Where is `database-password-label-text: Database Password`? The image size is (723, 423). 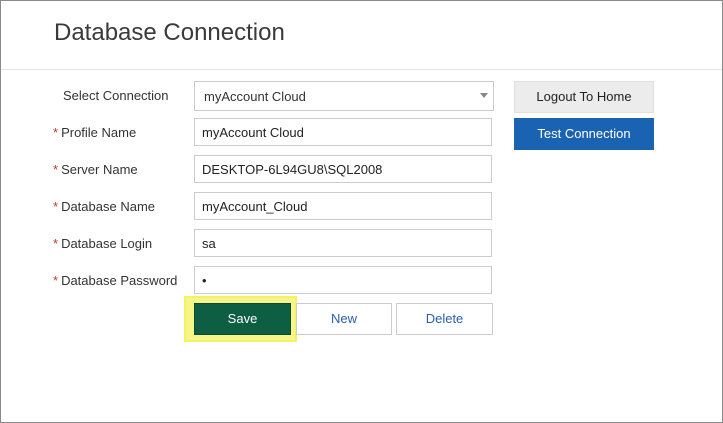 database-password-label-text: Database Password is located at coordinates (119, 280).